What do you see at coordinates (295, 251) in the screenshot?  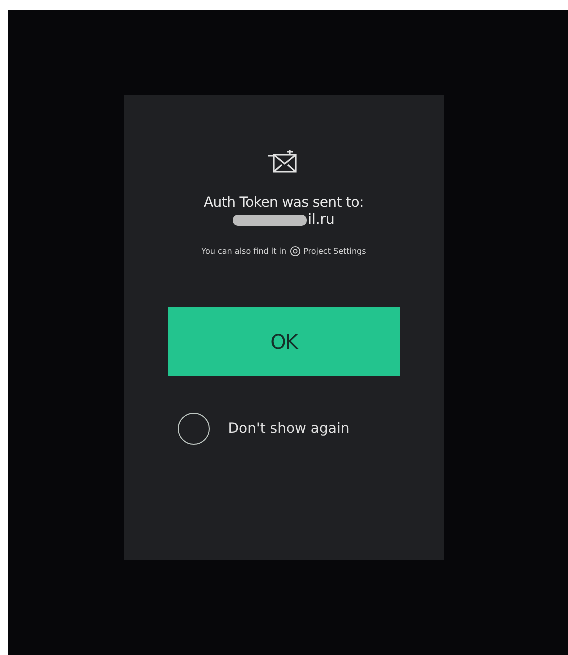 I see `settings-icon` at bounding box center [295, 251].